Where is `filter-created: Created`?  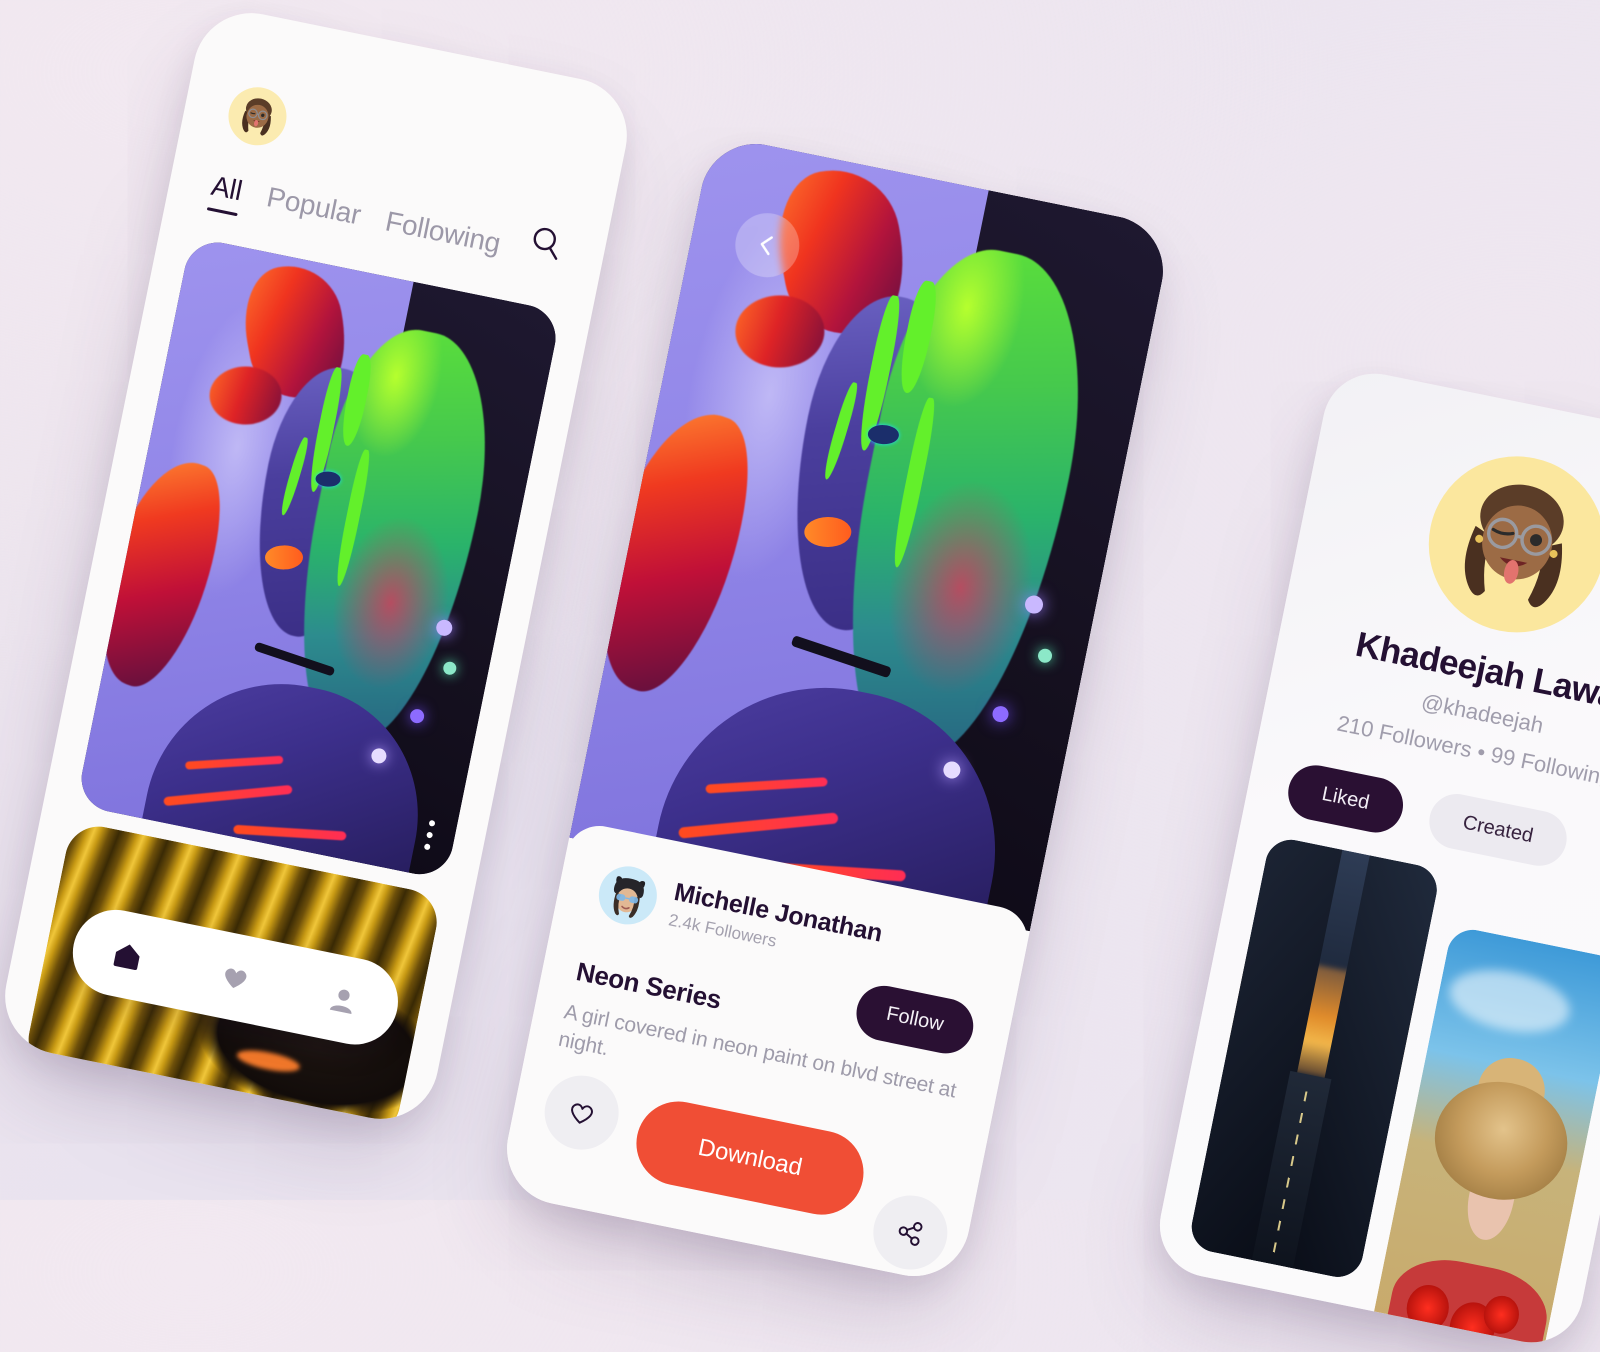 filter-created: Created is located at coordinates (1498, 830).